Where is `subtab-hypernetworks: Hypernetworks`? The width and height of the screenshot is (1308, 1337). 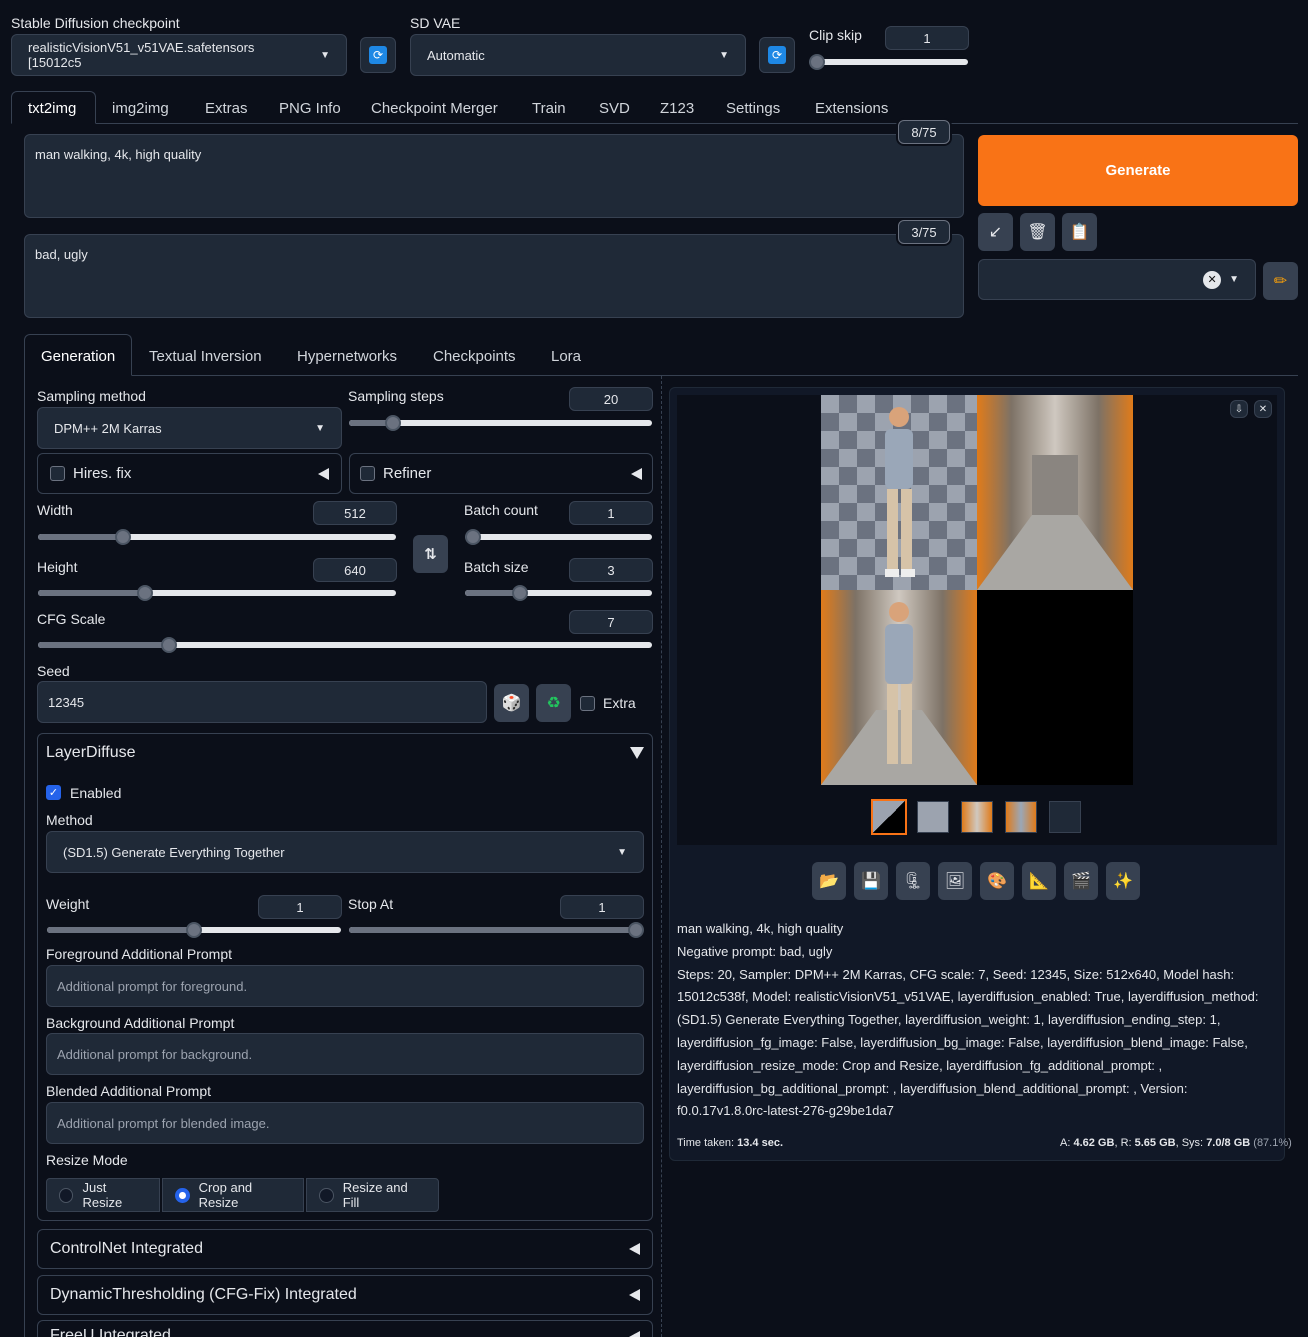 subtab-hypernetworks: Hypernetworks is located at coordinates (347, 356).